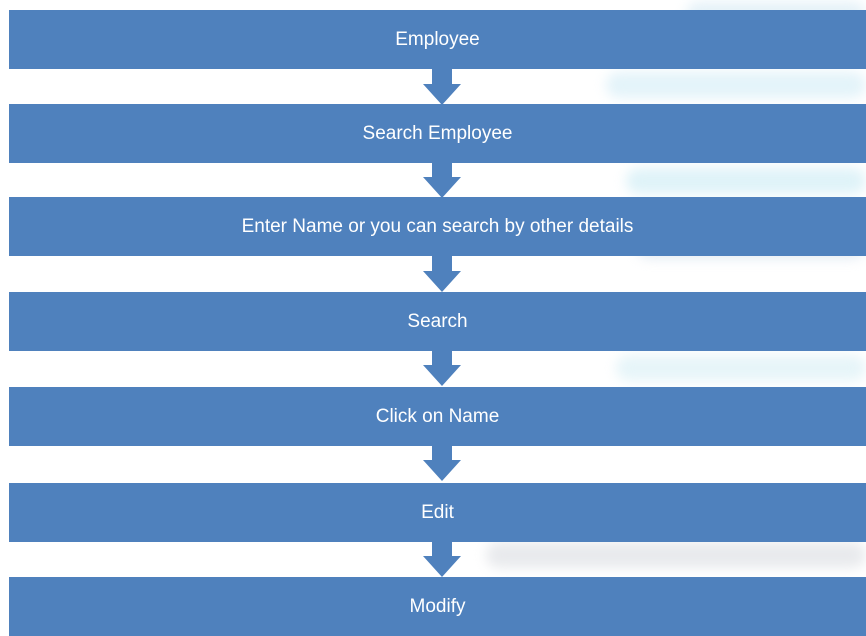 This screenshot has height=636, width=866. I want to click on step-search: Search, so click(437, 321).